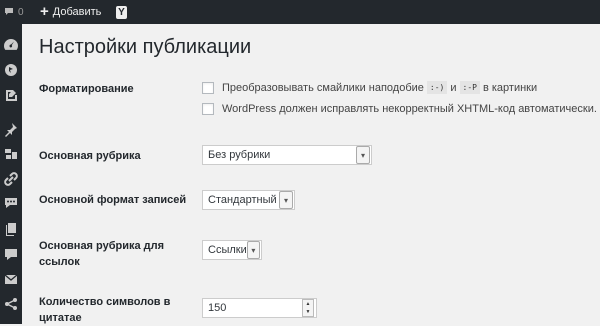  What do you see at coordinates (323, 87) in the screenshot?
I see `smilies-text-prefix: Преобразовывать смайлики наподобие` at bounding box center [323, 87].